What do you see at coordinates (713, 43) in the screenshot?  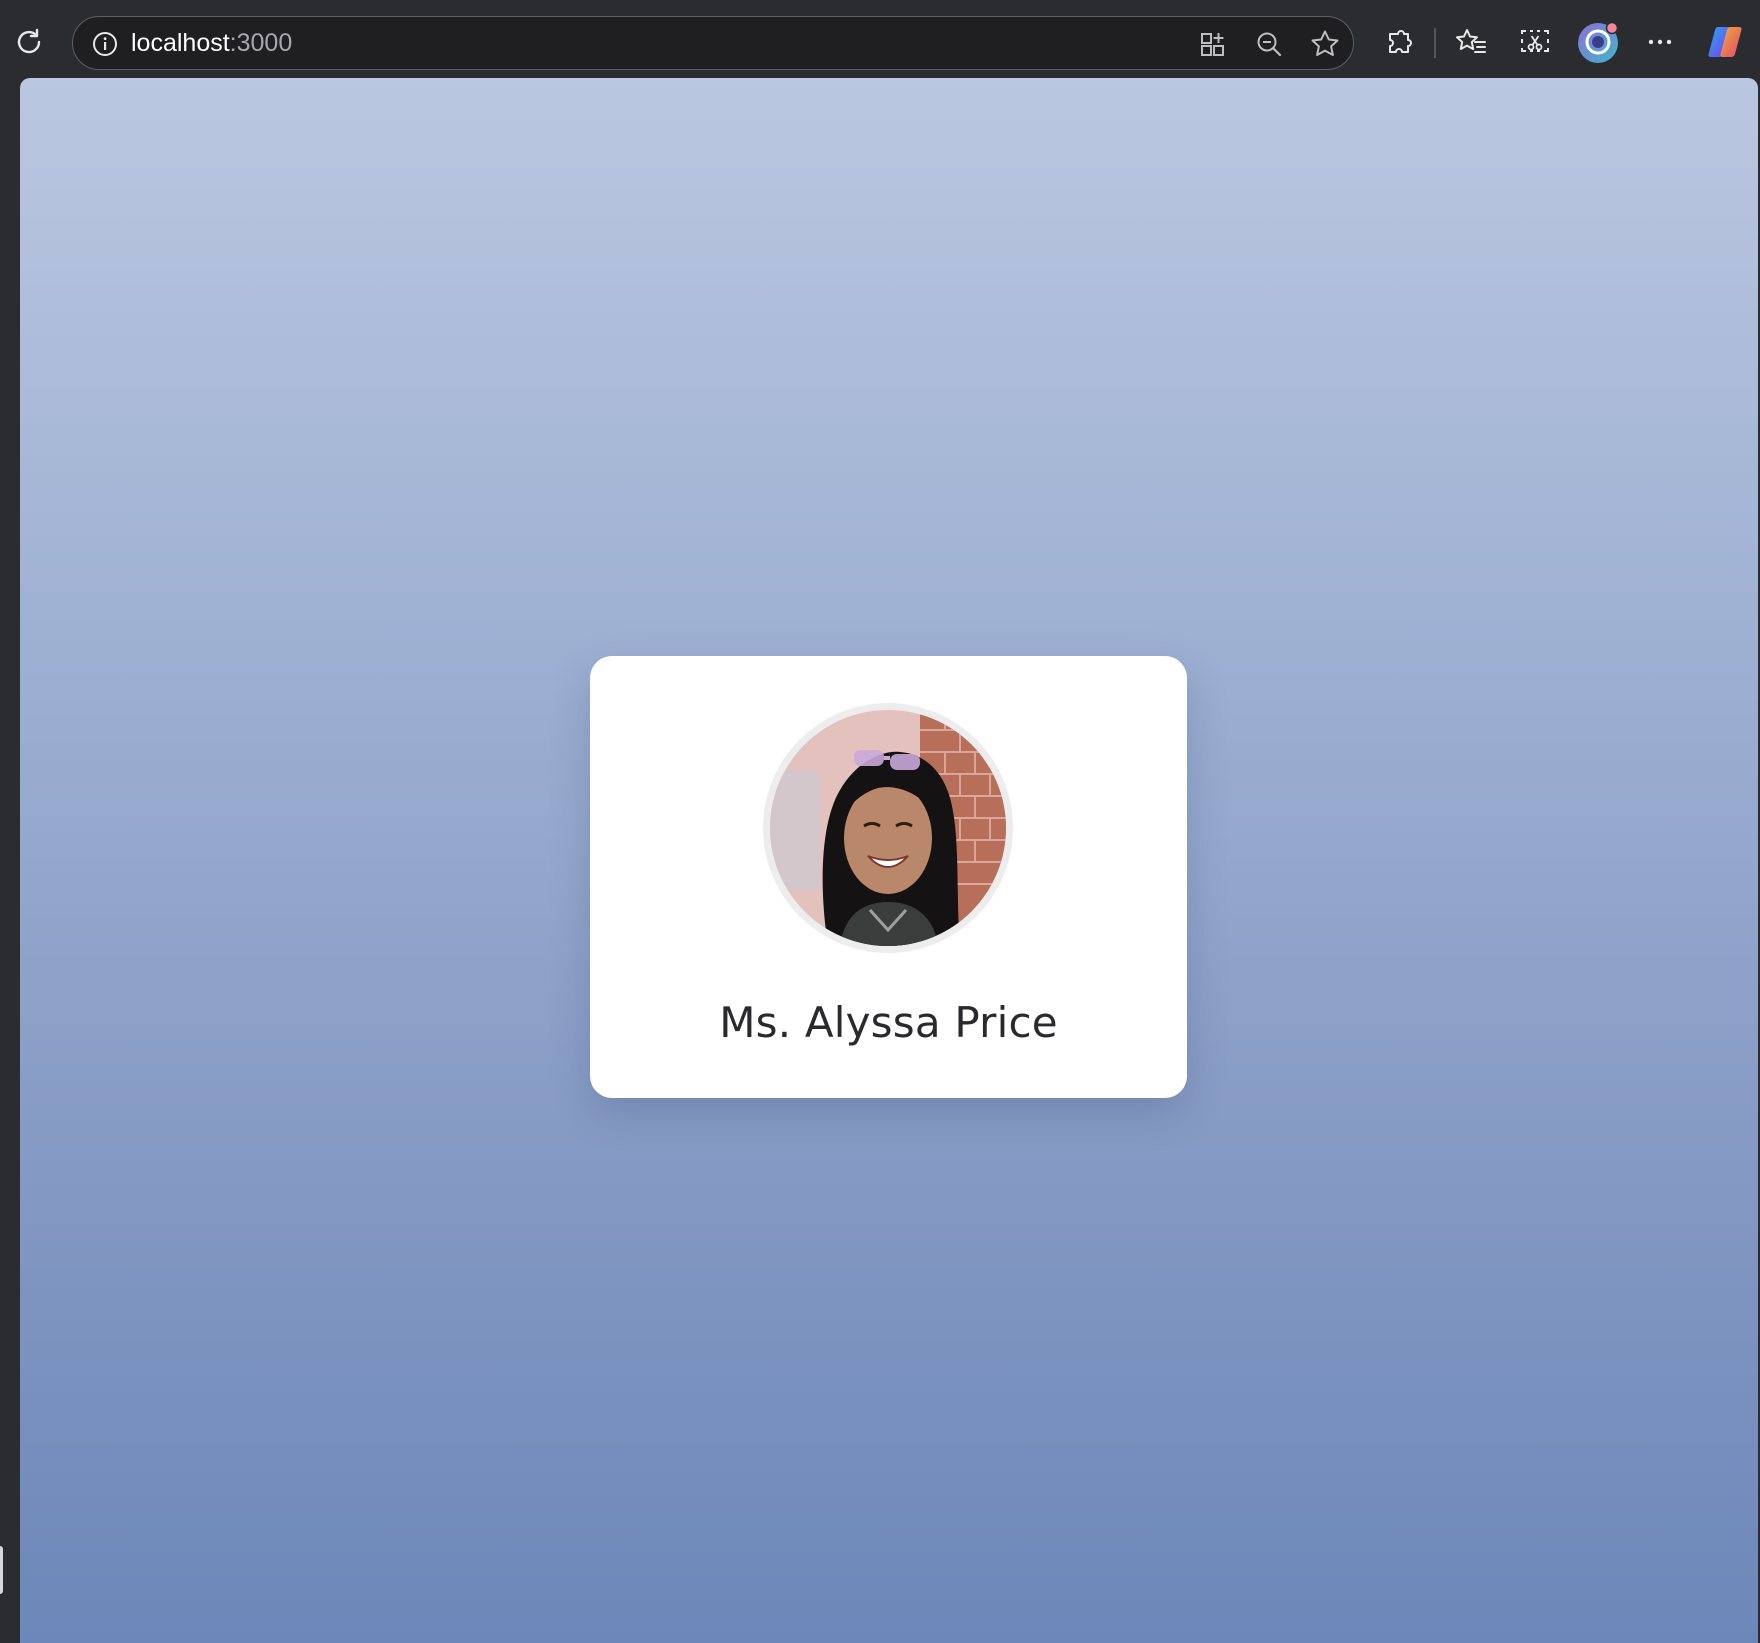 I see `address-bar: localhost:3000` at bounding box center [713, 43].